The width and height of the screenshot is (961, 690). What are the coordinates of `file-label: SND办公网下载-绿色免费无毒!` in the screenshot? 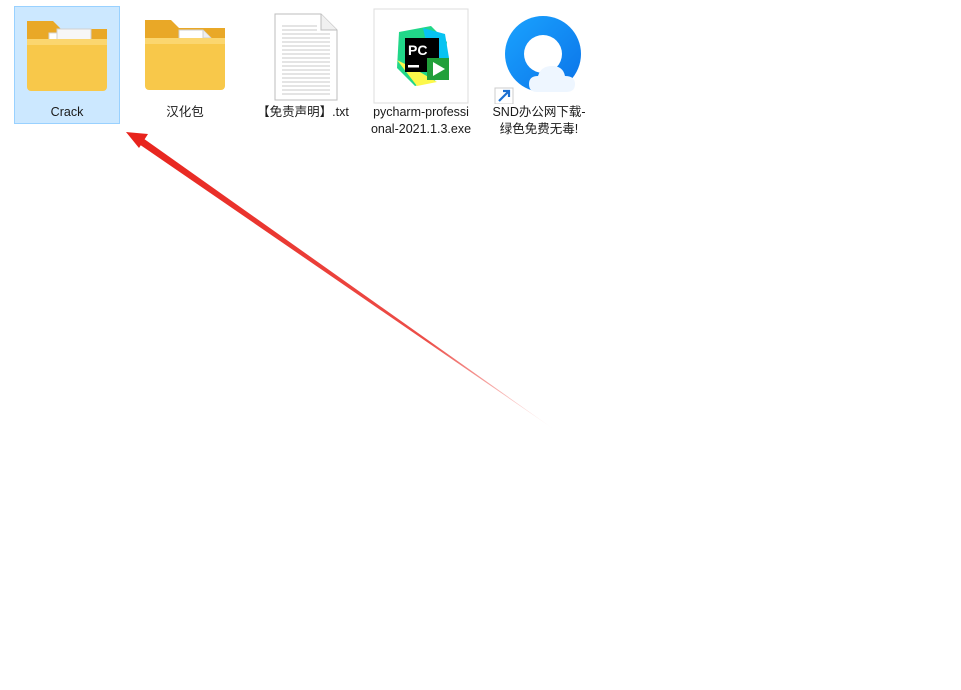 It's located at (539, 120).